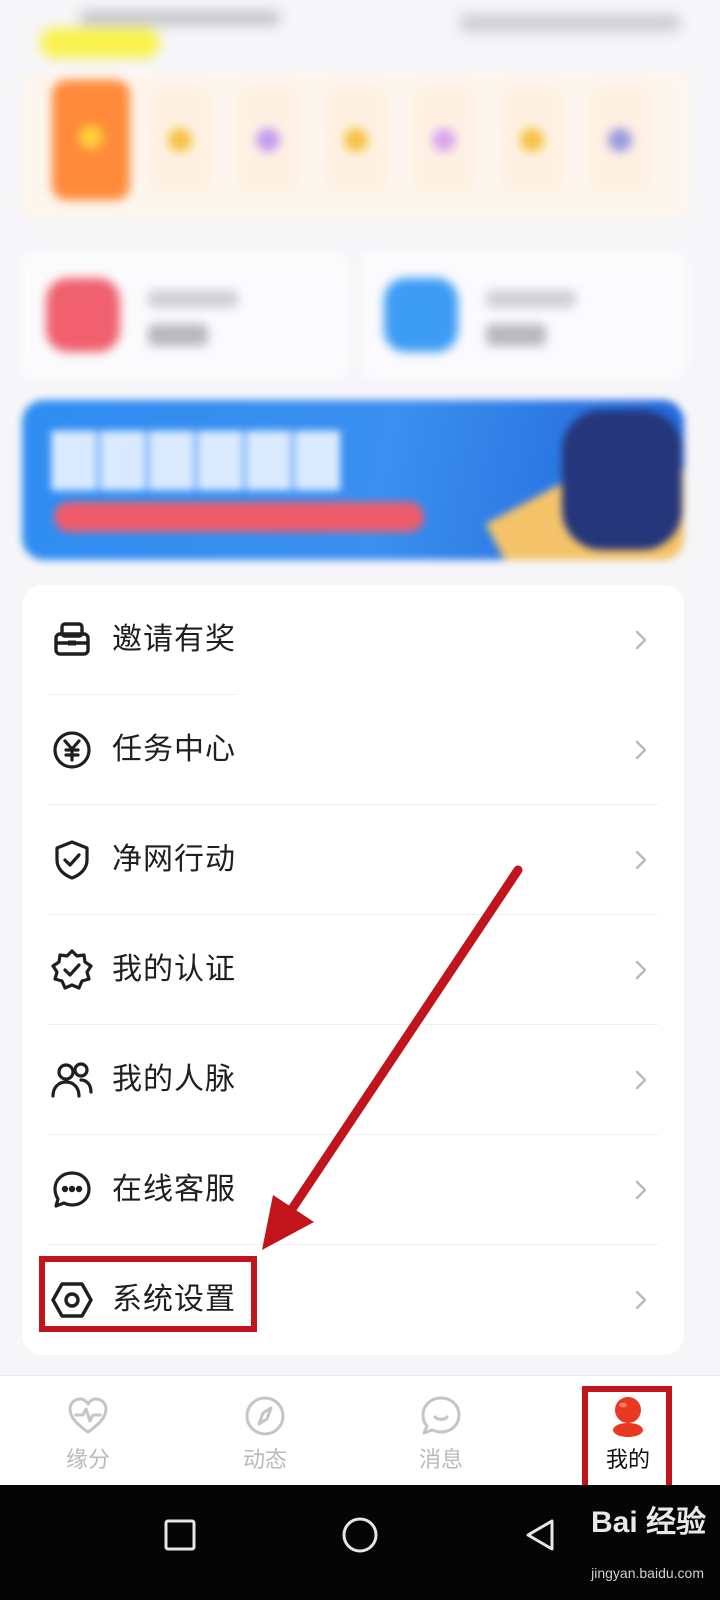 The width and height of the screenshot is (720, 1600). What do you see at coordinates (353, 480) in the screenshot?
I see `blurred-promo-banner: ▇▇▇▇▇▇` at bounding box center [353, 480].